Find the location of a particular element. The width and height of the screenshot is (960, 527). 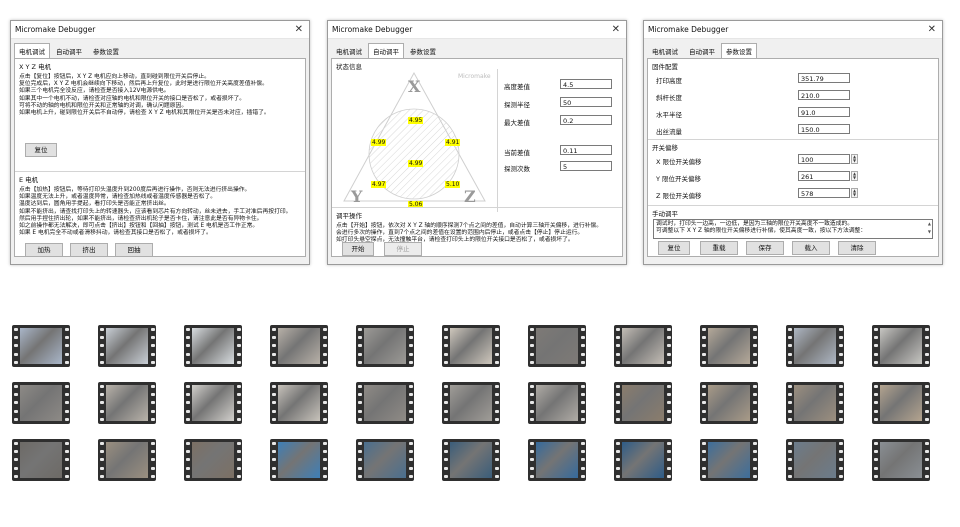

tab-bar: 电机调试 自动调平 参数设置 is located at coordinates (160, 48).